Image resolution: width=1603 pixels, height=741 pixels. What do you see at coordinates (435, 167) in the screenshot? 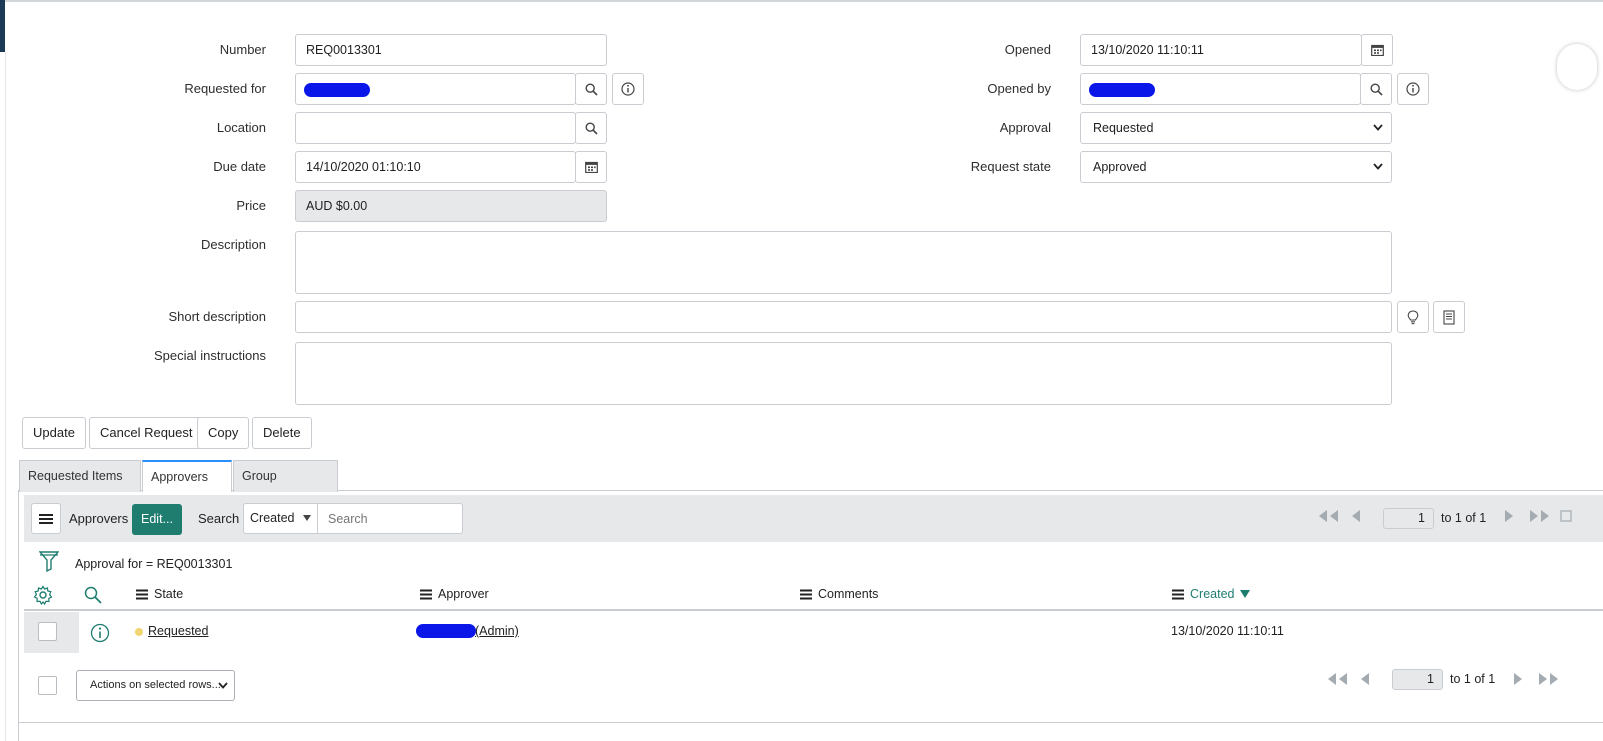
I see `due-date-field: 14/10/2020 01:10:10` at bounding box center [435, 167].